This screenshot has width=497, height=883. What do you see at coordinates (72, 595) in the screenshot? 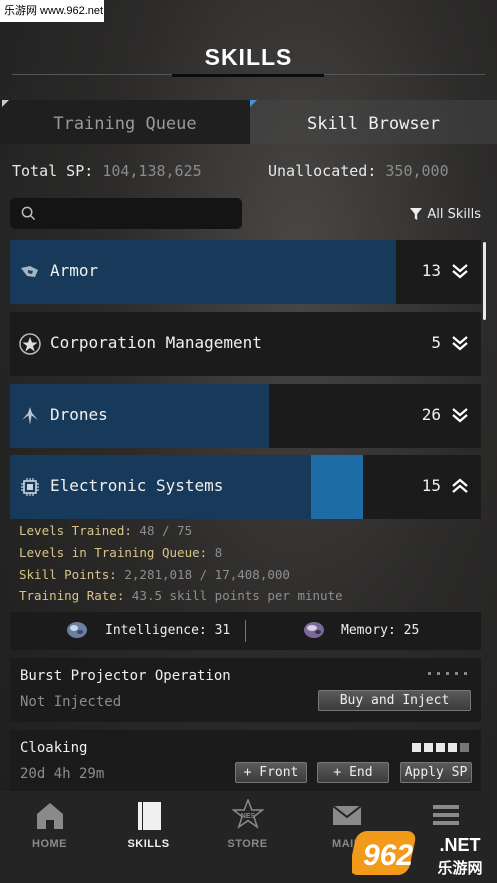
I see `training-rate-label: Training Rate:` at bounding box center [72, 595].